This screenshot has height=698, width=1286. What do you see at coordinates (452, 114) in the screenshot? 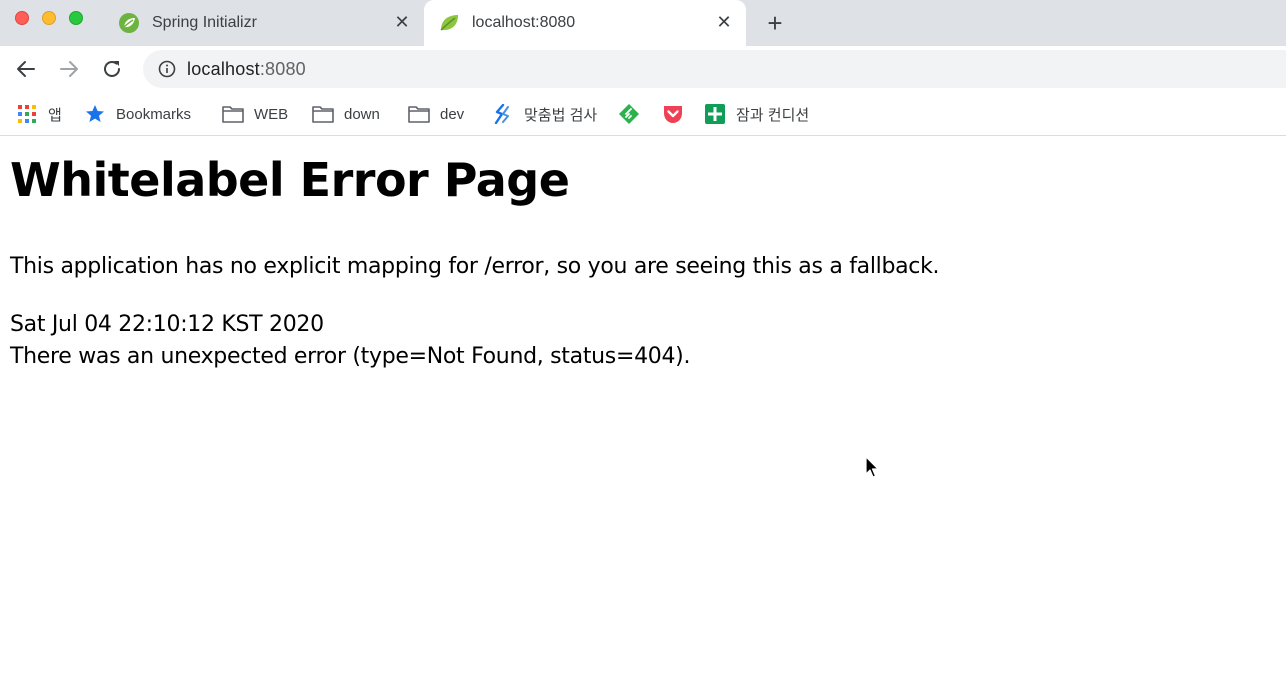
I see `bookmark-label: dev` at bounding box center [452, 114].